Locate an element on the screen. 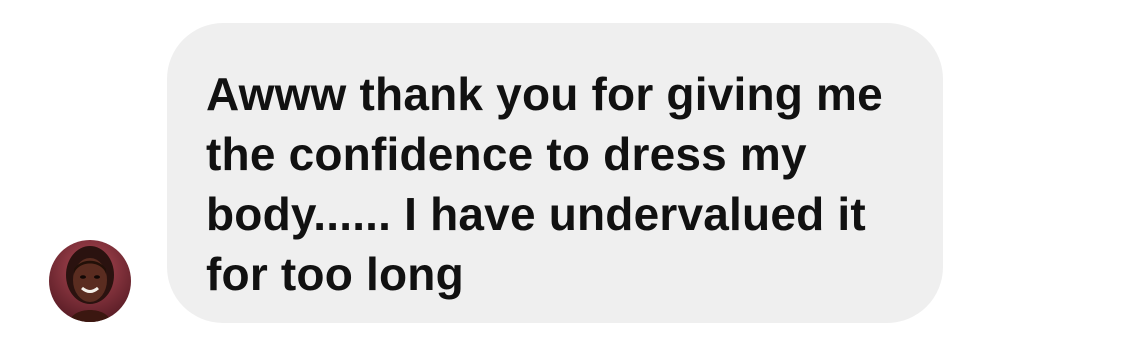 The image size is (1125, 339). profile-photo-icon is located at coordinates (90, 281).